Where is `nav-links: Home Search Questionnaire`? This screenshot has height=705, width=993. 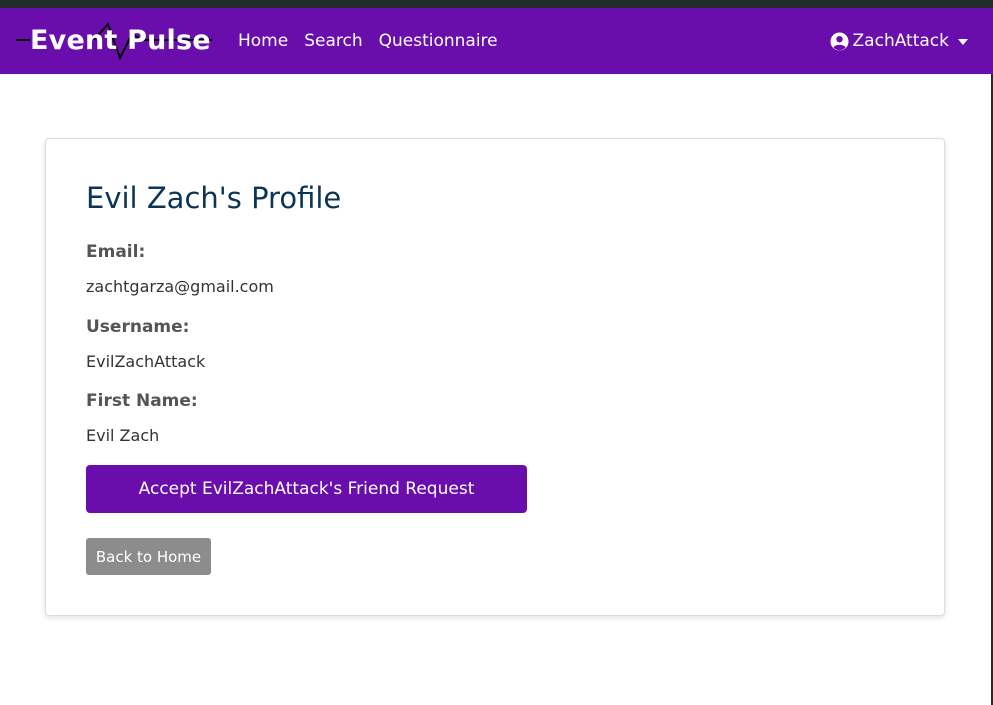 nav-links: Home Search Questionnaire is located at coordinates (376, 41).